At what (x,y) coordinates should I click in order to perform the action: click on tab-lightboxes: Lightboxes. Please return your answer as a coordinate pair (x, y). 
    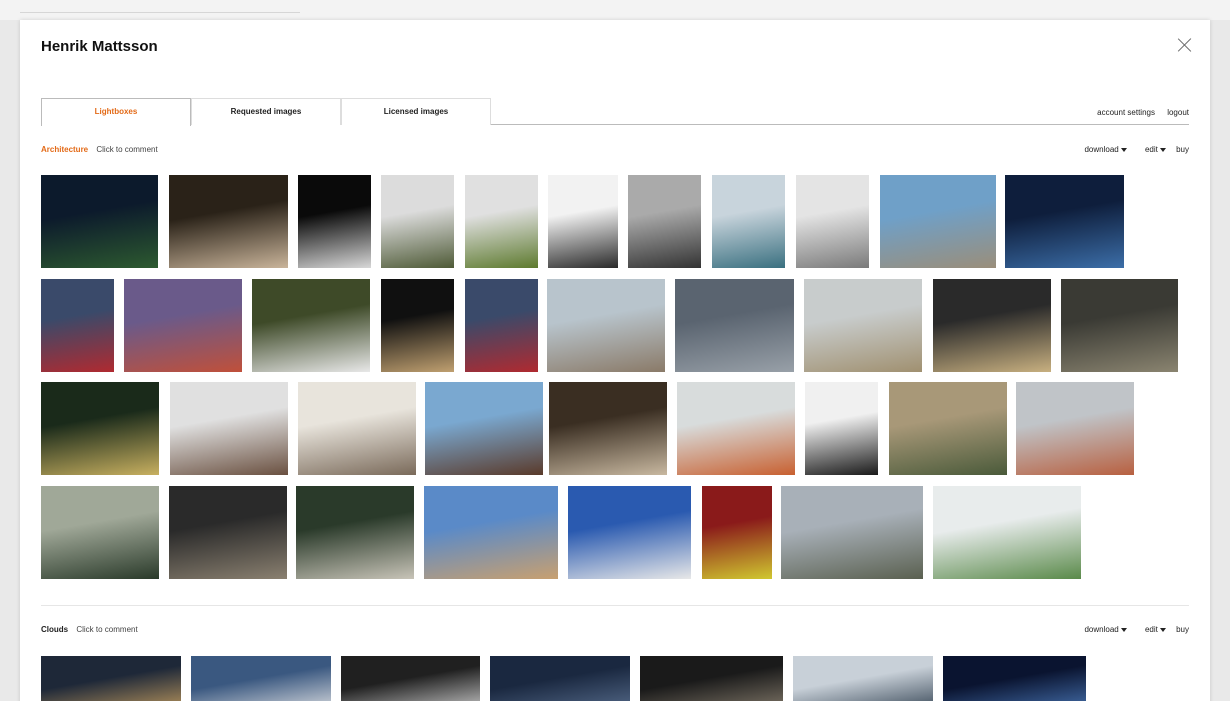
    Looking at the image, I should click on (116, 112).